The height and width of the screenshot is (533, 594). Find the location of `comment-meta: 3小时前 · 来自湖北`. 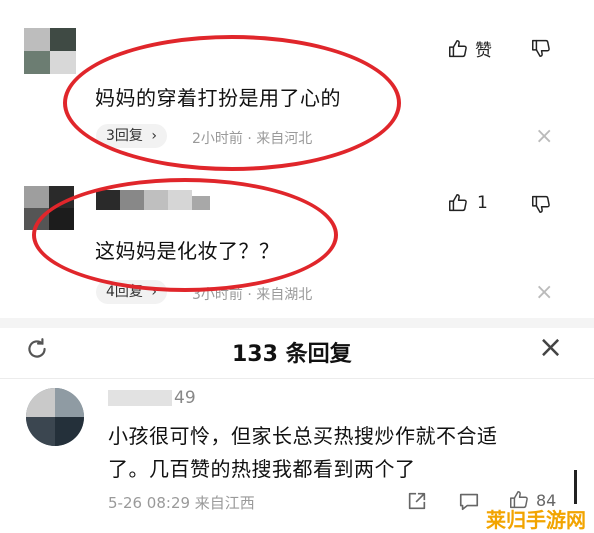

comment-meta: 3小时前 · 来自湖北 is located at coordinates (252, 295).